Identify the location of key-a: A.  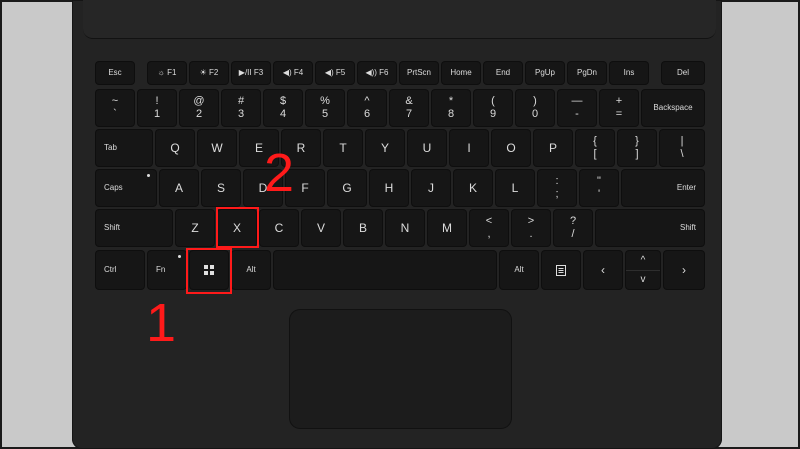
(179, 188).